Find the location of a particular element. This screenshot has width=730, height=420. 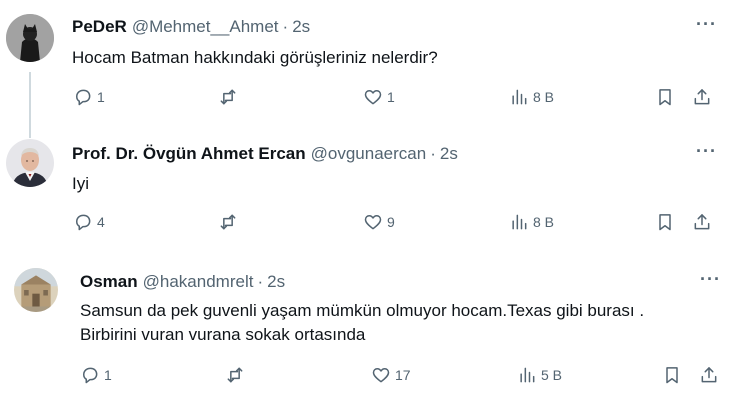

reply-button: 4 is located at coordinates (89, 222).